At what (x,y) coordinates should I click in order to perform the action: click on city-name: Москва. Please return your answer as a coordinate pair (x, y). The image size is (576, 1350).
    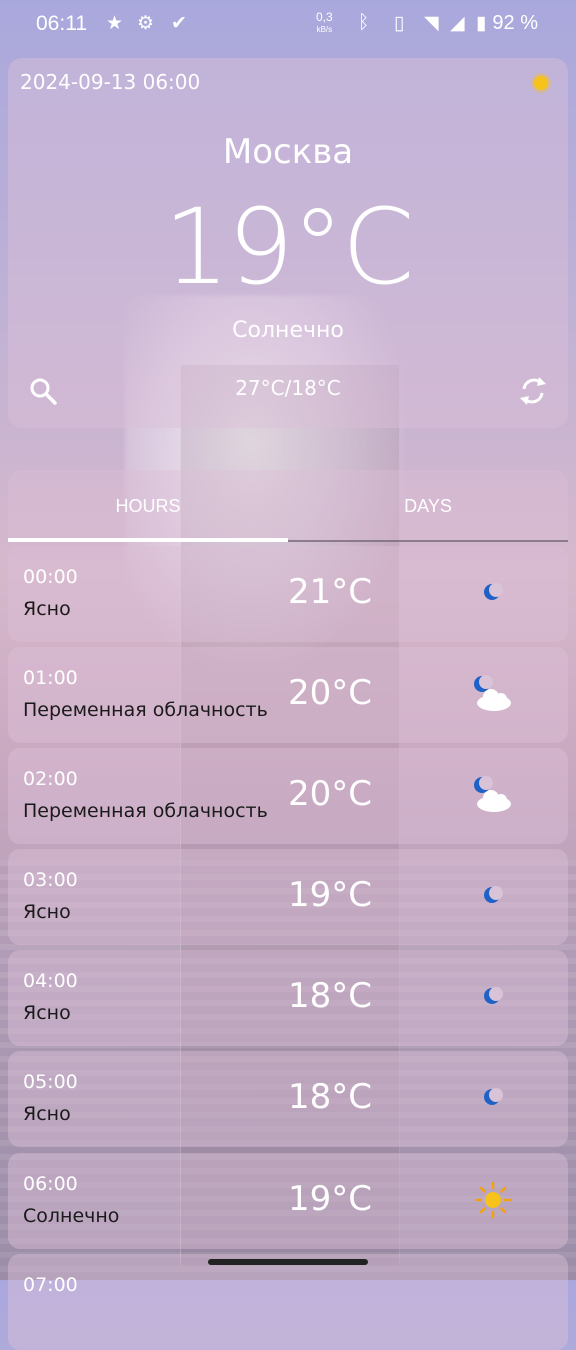
    Looking at the image, I should click on (288, 152).